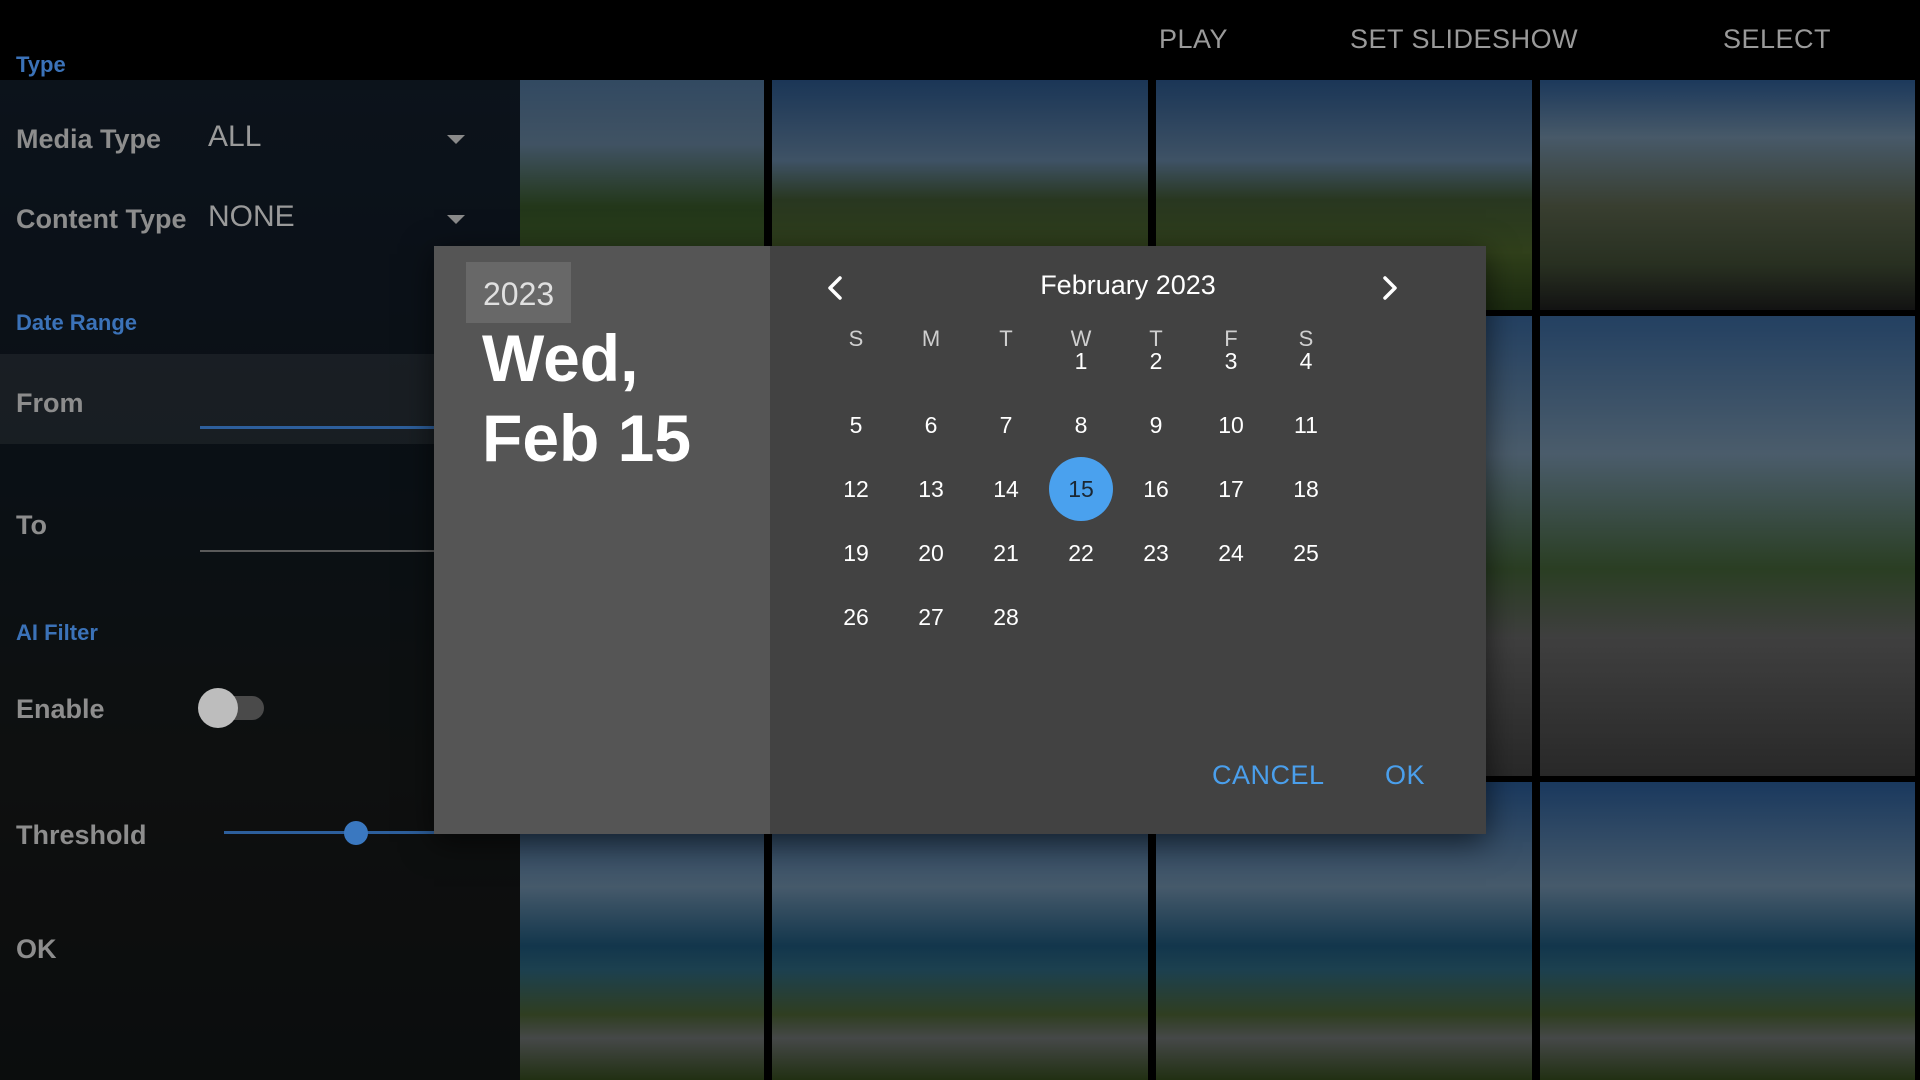  Describe the element at coordinates (856, 617) in the screenshot. I see `calendar-day: 26` at that location.